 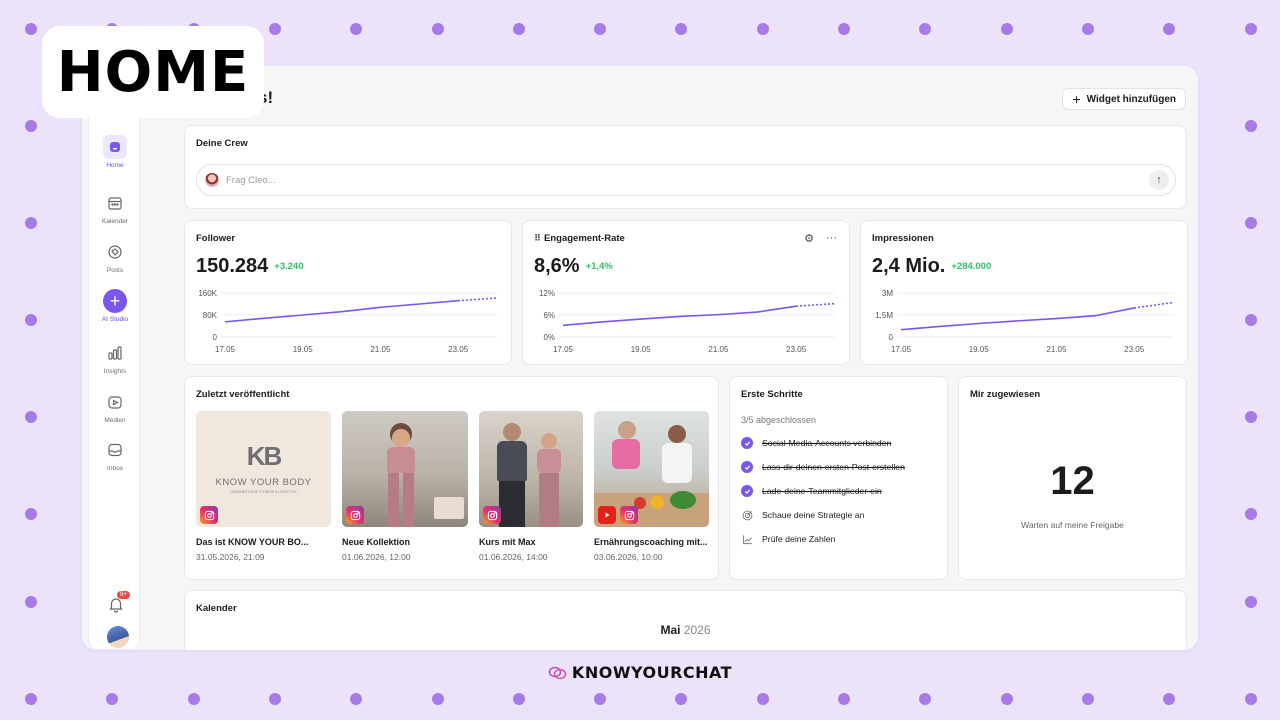 What do you see at coordinates (264, 456) in the screenshot?
I see `kb-logo-mark: KB` at bounding box center [264, 456].